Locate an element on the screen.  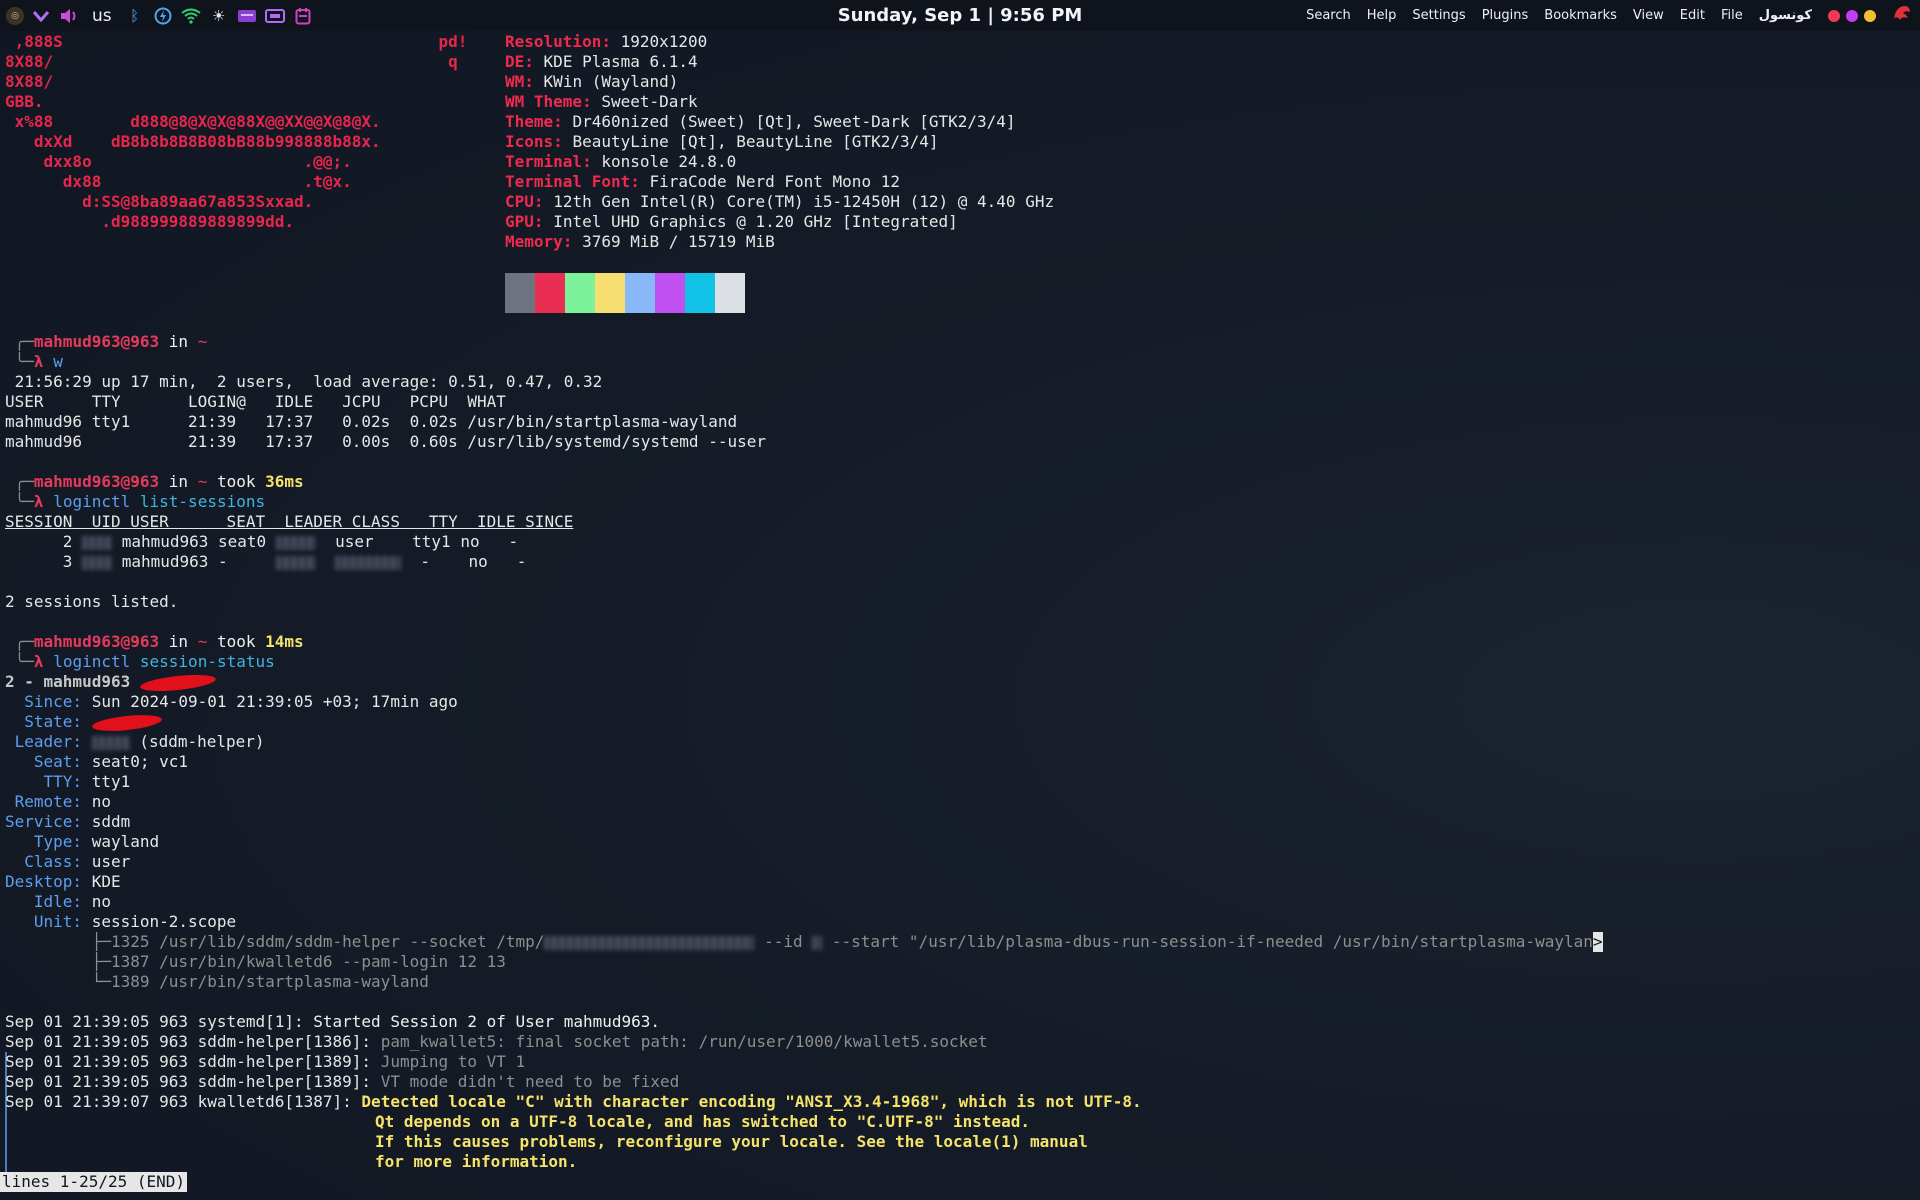
status-field: Service: sddm is located at coordinates (68, 821).